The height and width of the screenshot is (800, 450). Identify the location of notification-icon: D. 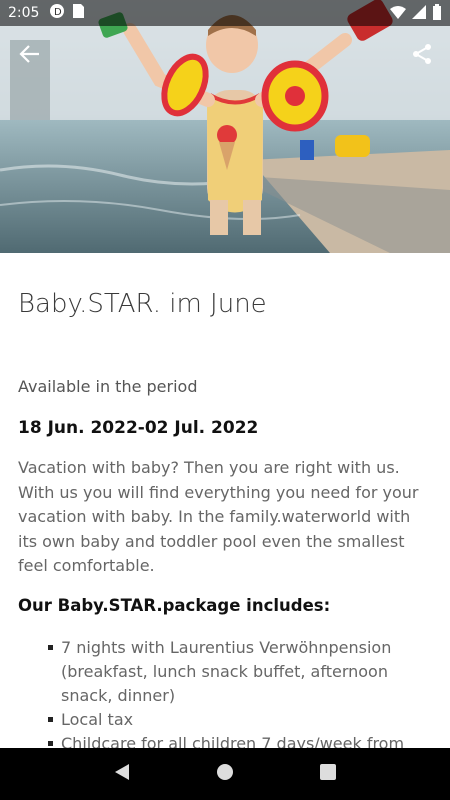
(57, 13).